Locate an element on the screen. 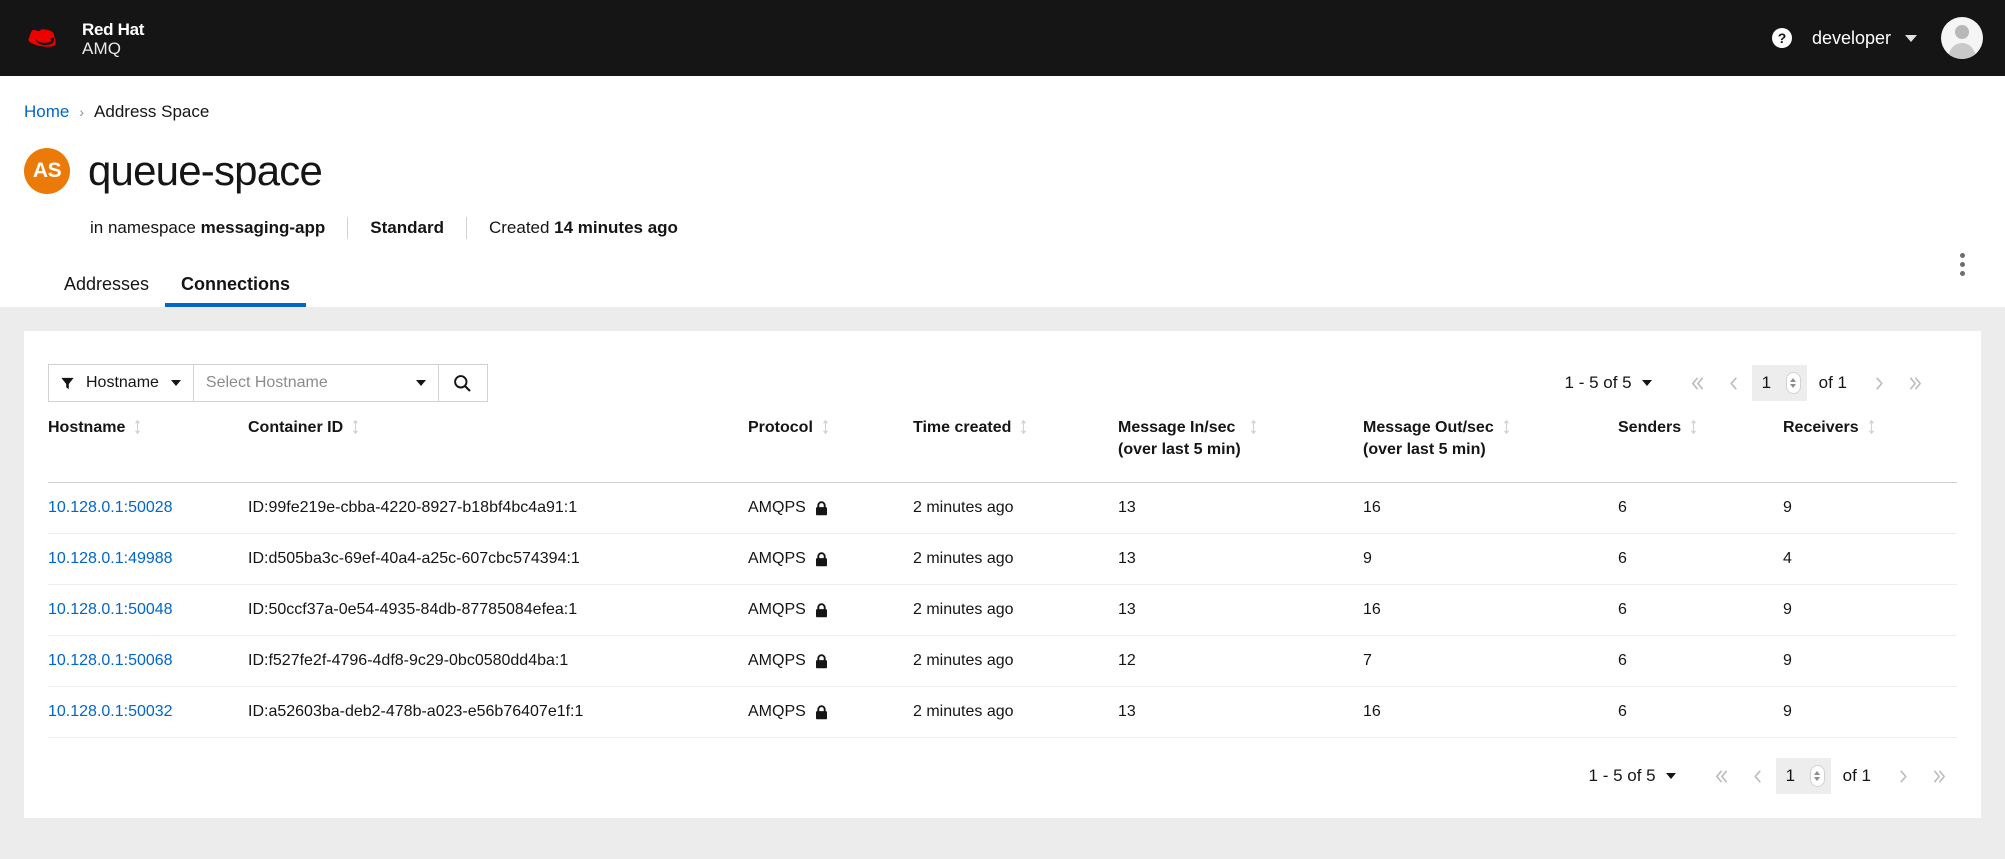  column-header-receivers: Receivers is located at coordinates (1870, 446).